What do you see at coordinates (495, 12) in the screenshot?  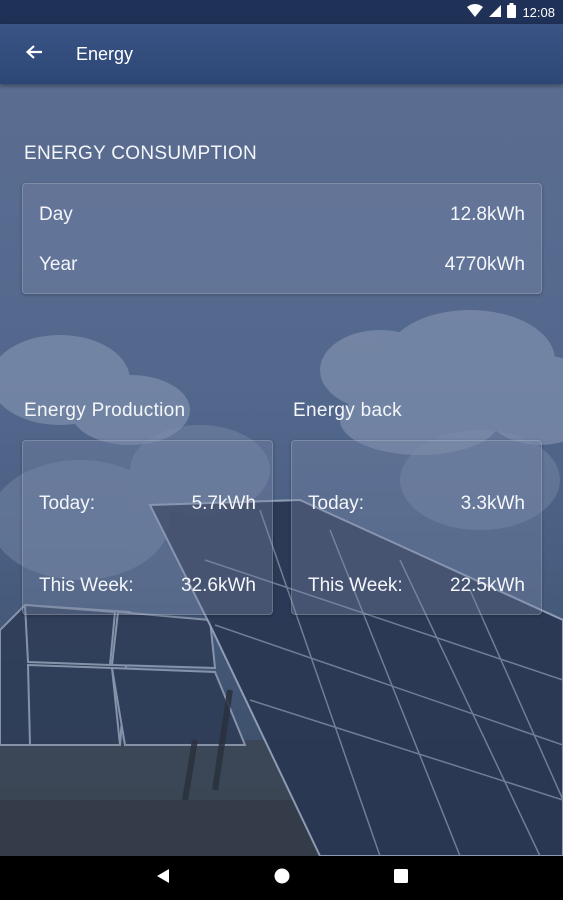 I see `signal-icon` at bounding box center [495, 12].